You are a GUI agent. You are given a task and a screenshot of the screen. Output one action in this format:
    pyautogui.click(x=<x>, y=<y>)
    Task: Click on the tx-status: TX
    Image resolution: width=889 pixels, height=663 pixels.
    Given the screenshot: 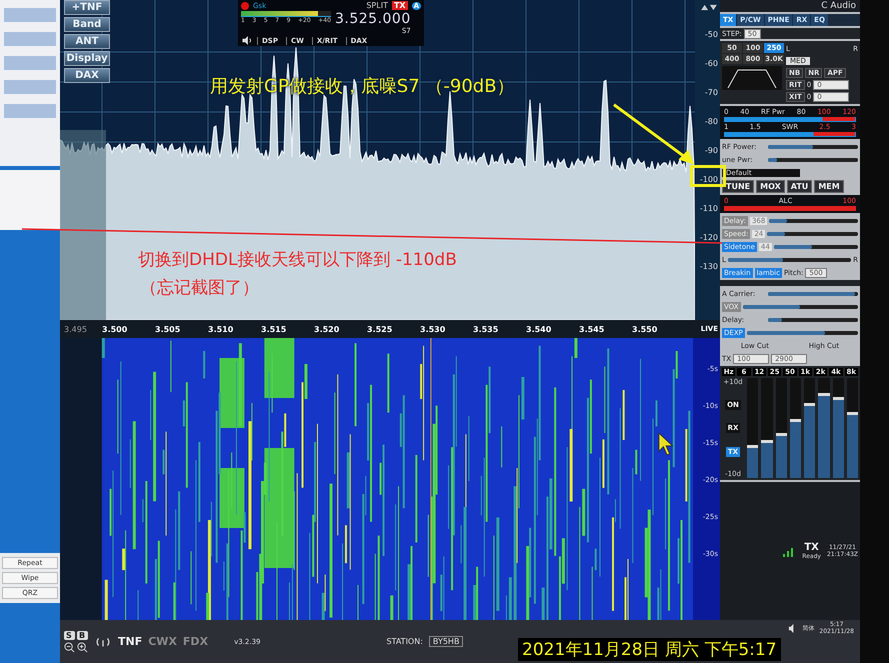 What is the action you would take?
    pyautogui.click(x=811, y=547)
    